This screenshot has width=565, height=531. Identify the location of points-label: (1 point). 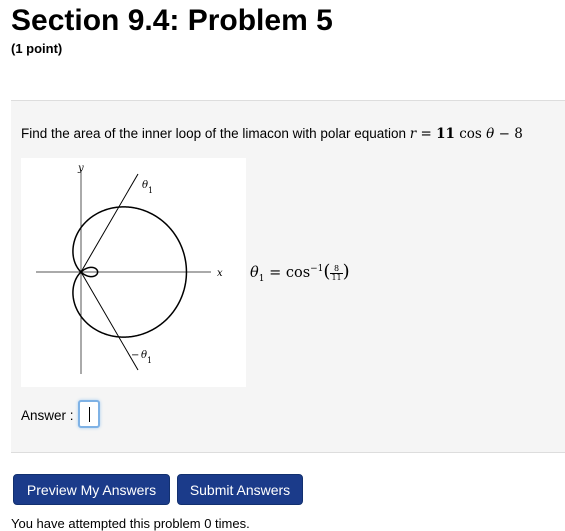
(37, 48).